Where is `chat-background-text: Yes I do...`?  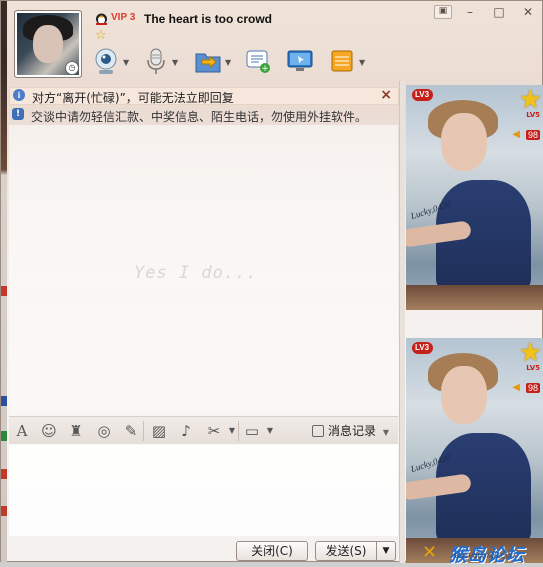
chat-background-text: Yes I do... is located at coordinates (196, 273).